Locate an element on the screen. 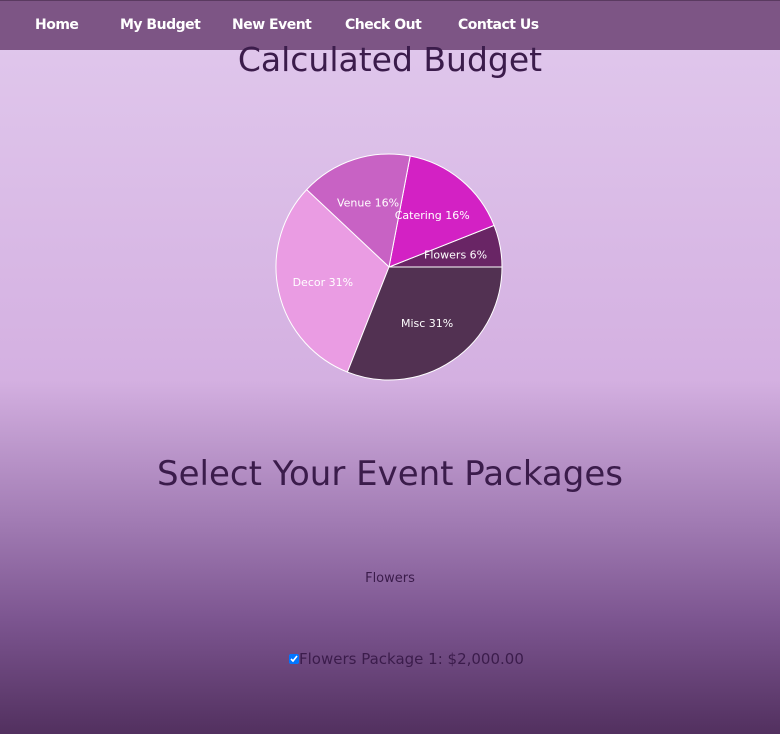  package-option: Flowers Package 1: $2,000.00 is located at coordinates (406, 659).